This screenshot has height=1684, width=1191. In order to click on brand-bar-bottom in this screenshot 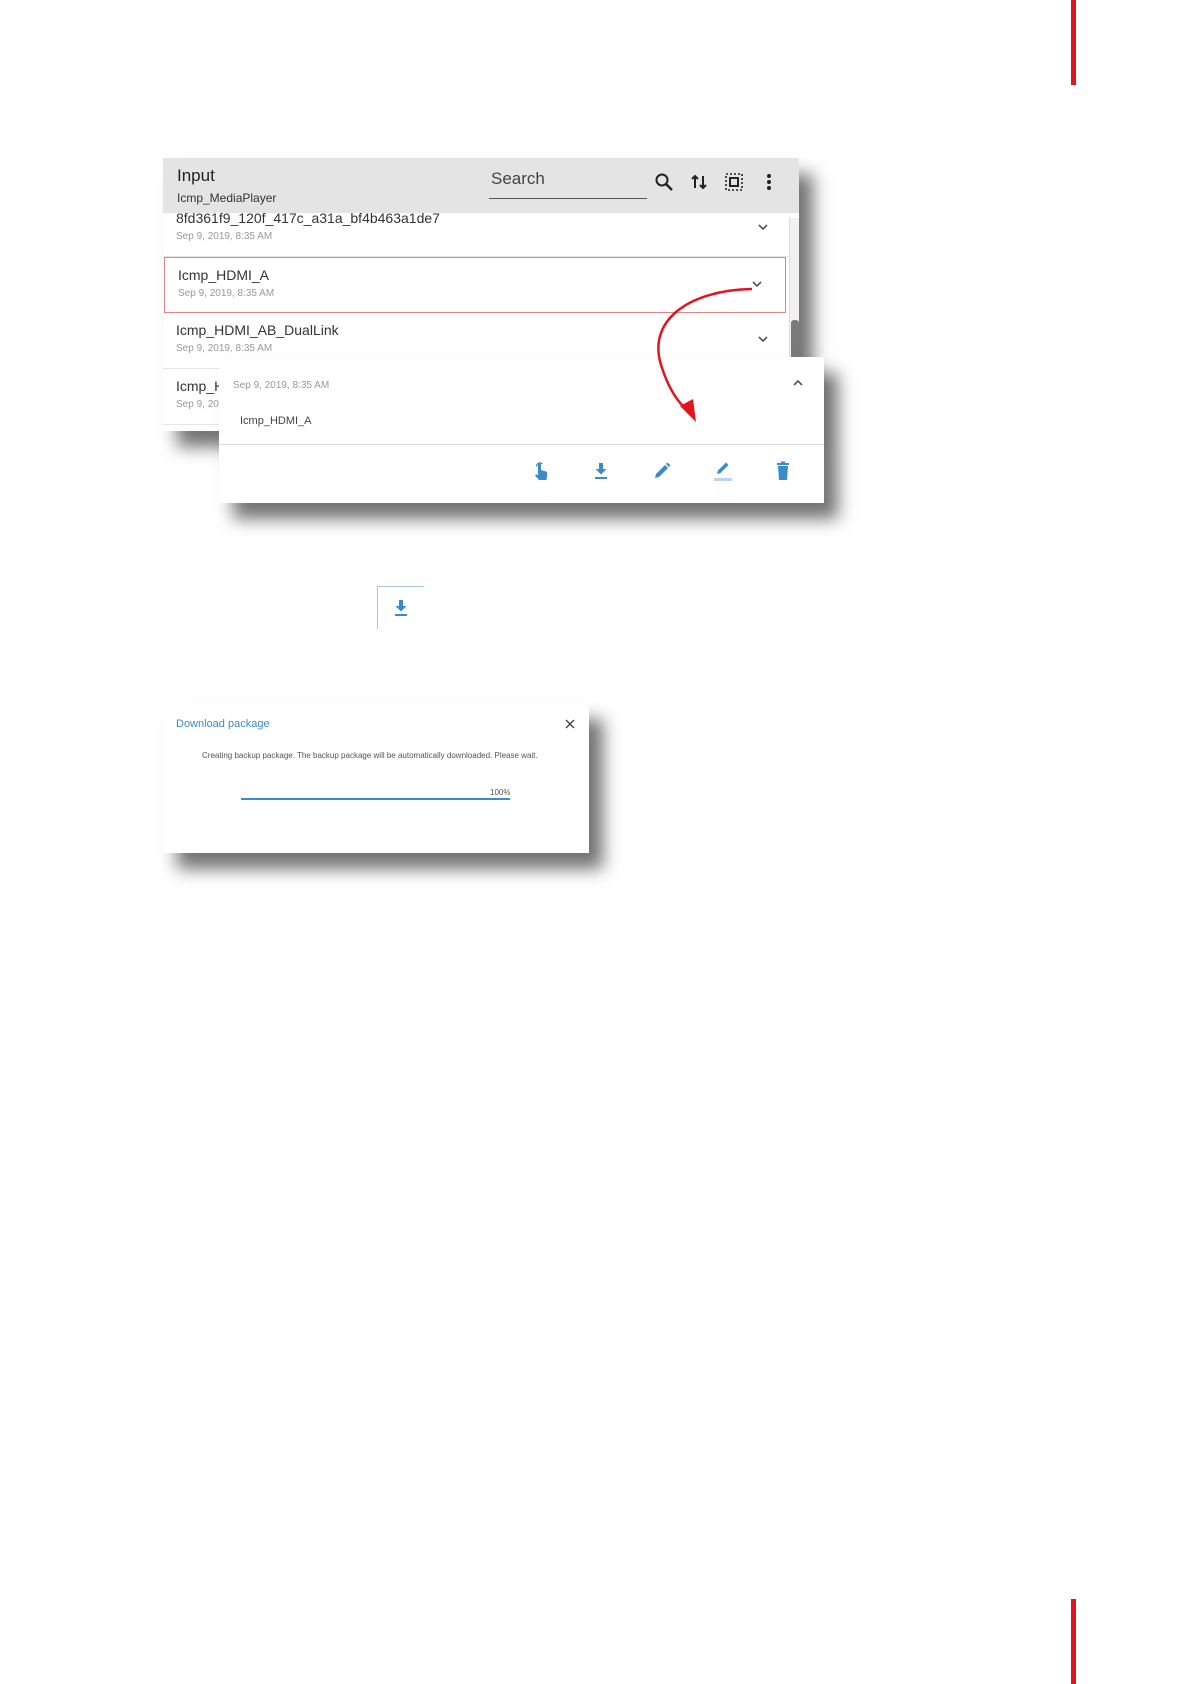, I will do `click(1073, 1641)`.